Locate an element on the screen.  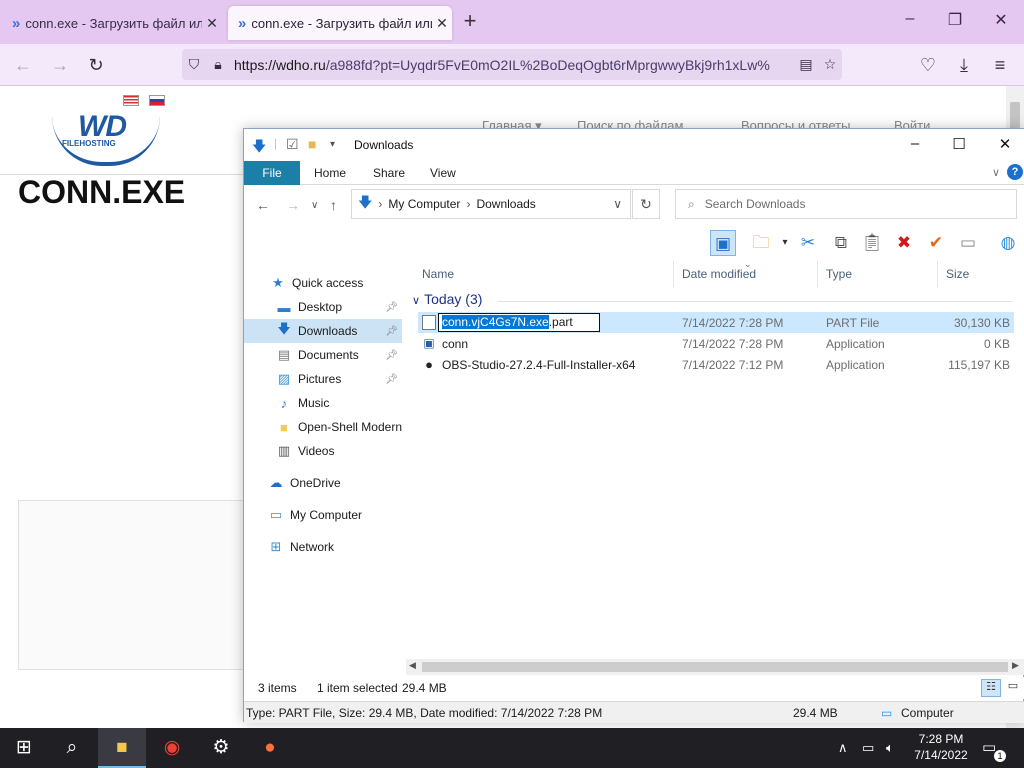
downloads-icon: ⤓ is located at coordinates (964, 65).